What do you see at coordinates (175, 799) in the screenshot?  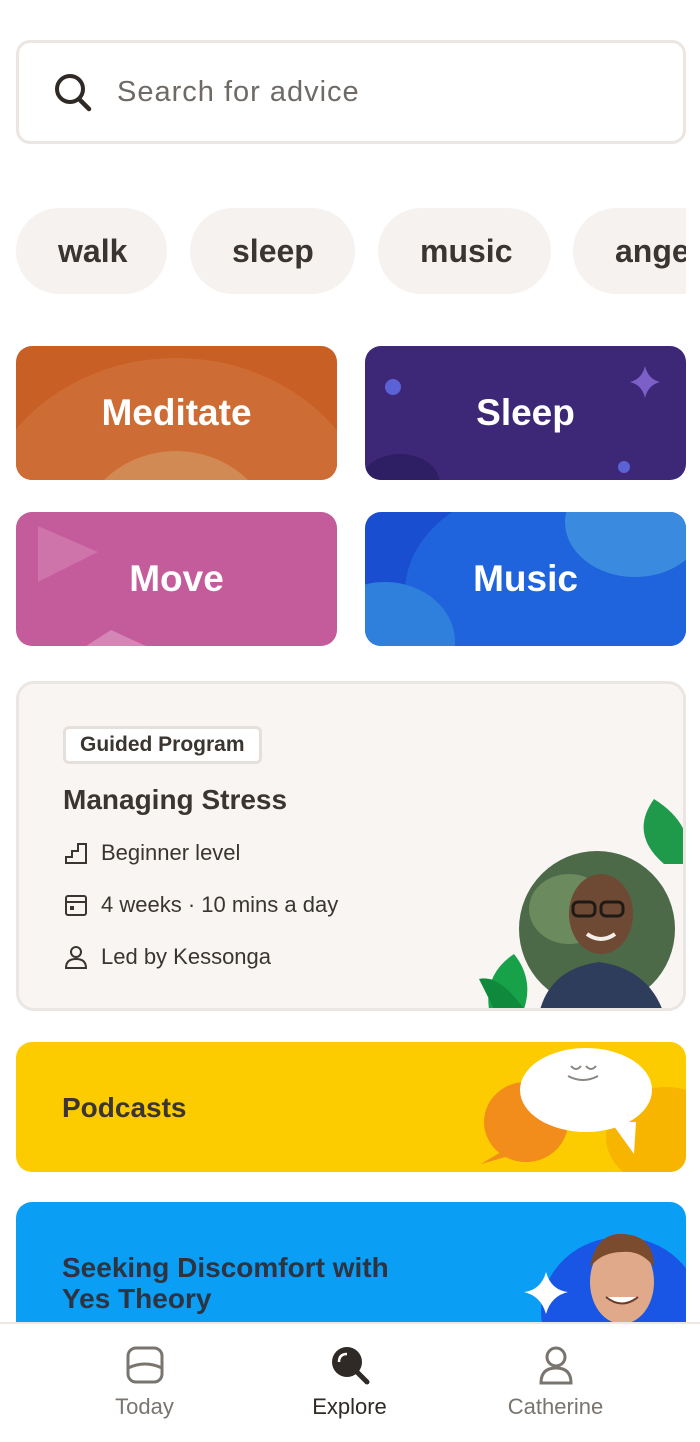 I see `program-title: Managing Stress` at bounding box center [175, 799].